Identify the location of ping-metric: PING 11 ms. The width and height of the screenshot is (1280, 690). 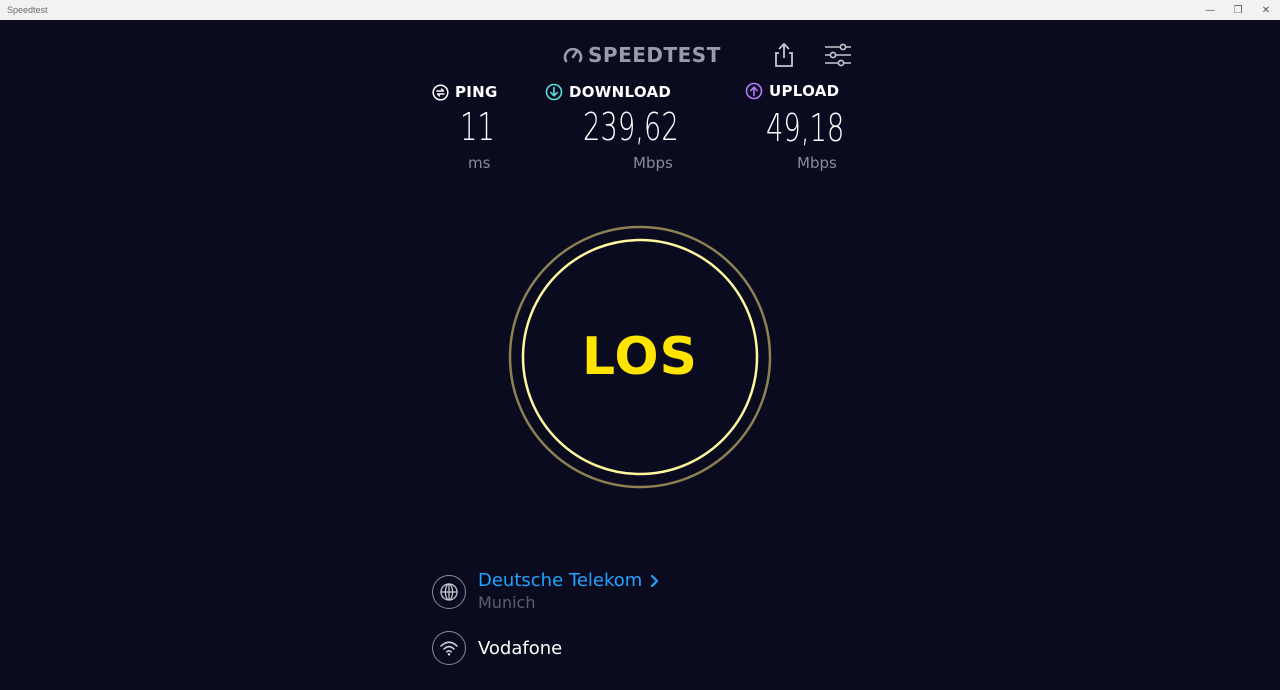
(465, 127).